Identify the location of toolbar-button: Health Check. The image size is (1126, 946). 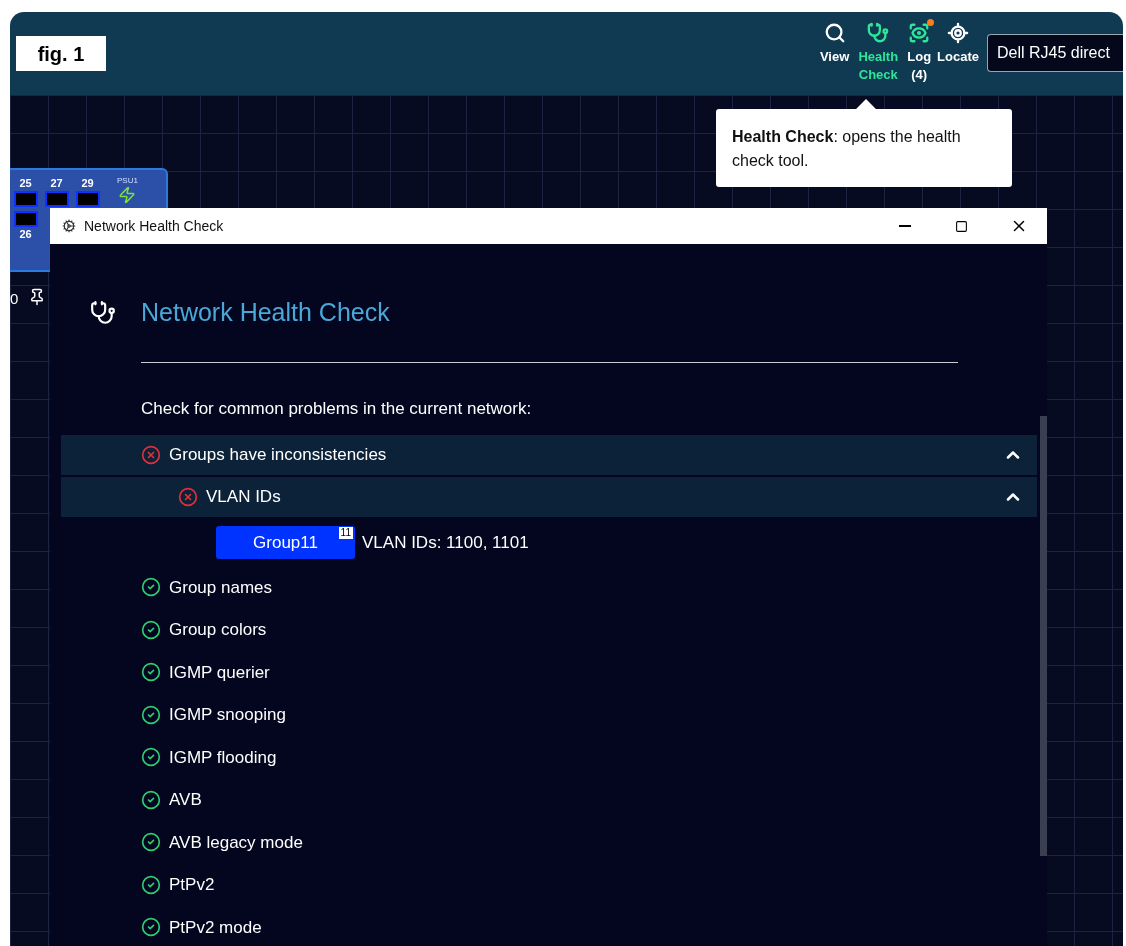
(878, 53).